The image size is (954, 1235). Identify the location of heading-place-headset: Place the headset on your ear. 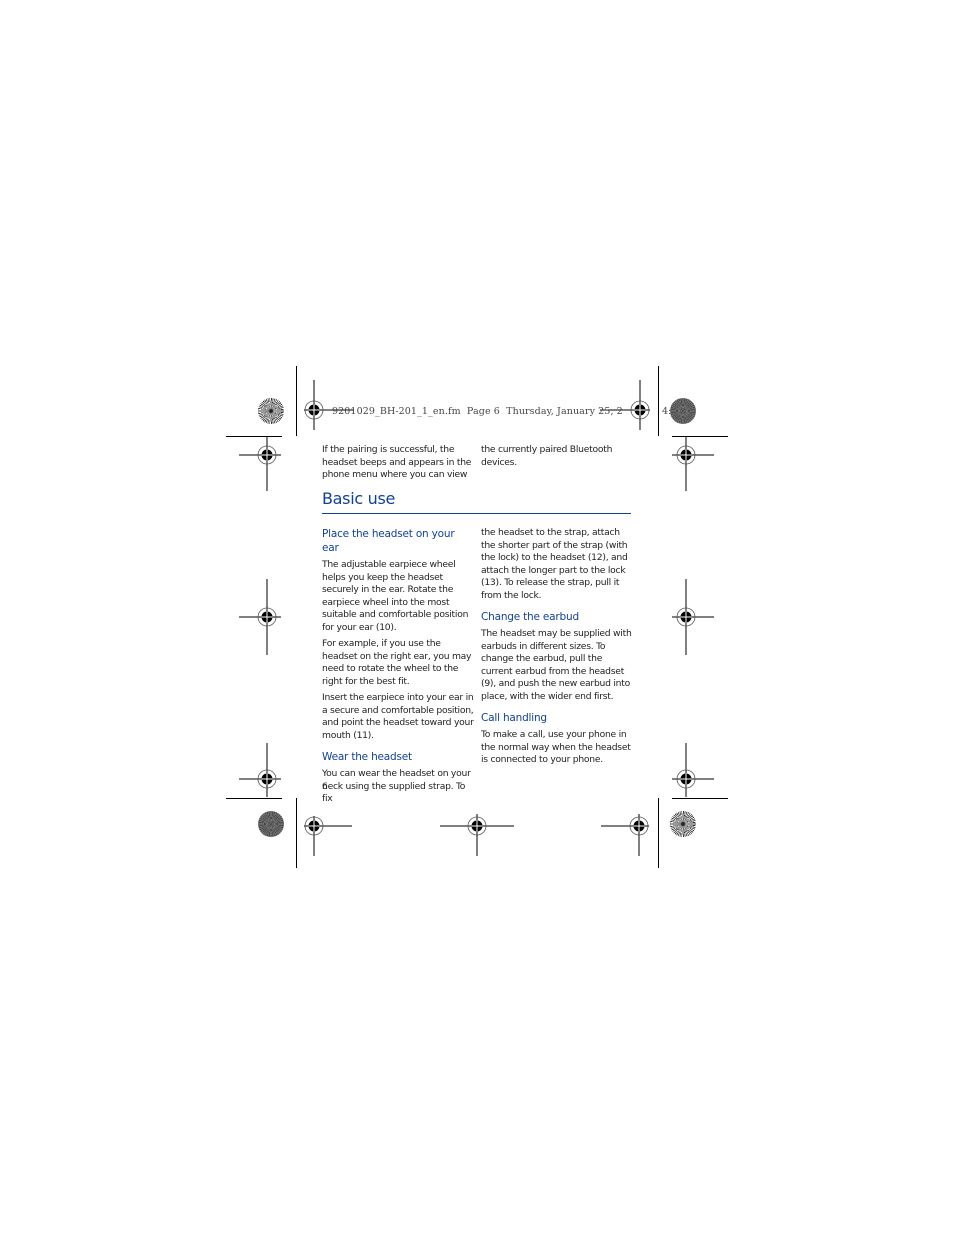
(388, 541).